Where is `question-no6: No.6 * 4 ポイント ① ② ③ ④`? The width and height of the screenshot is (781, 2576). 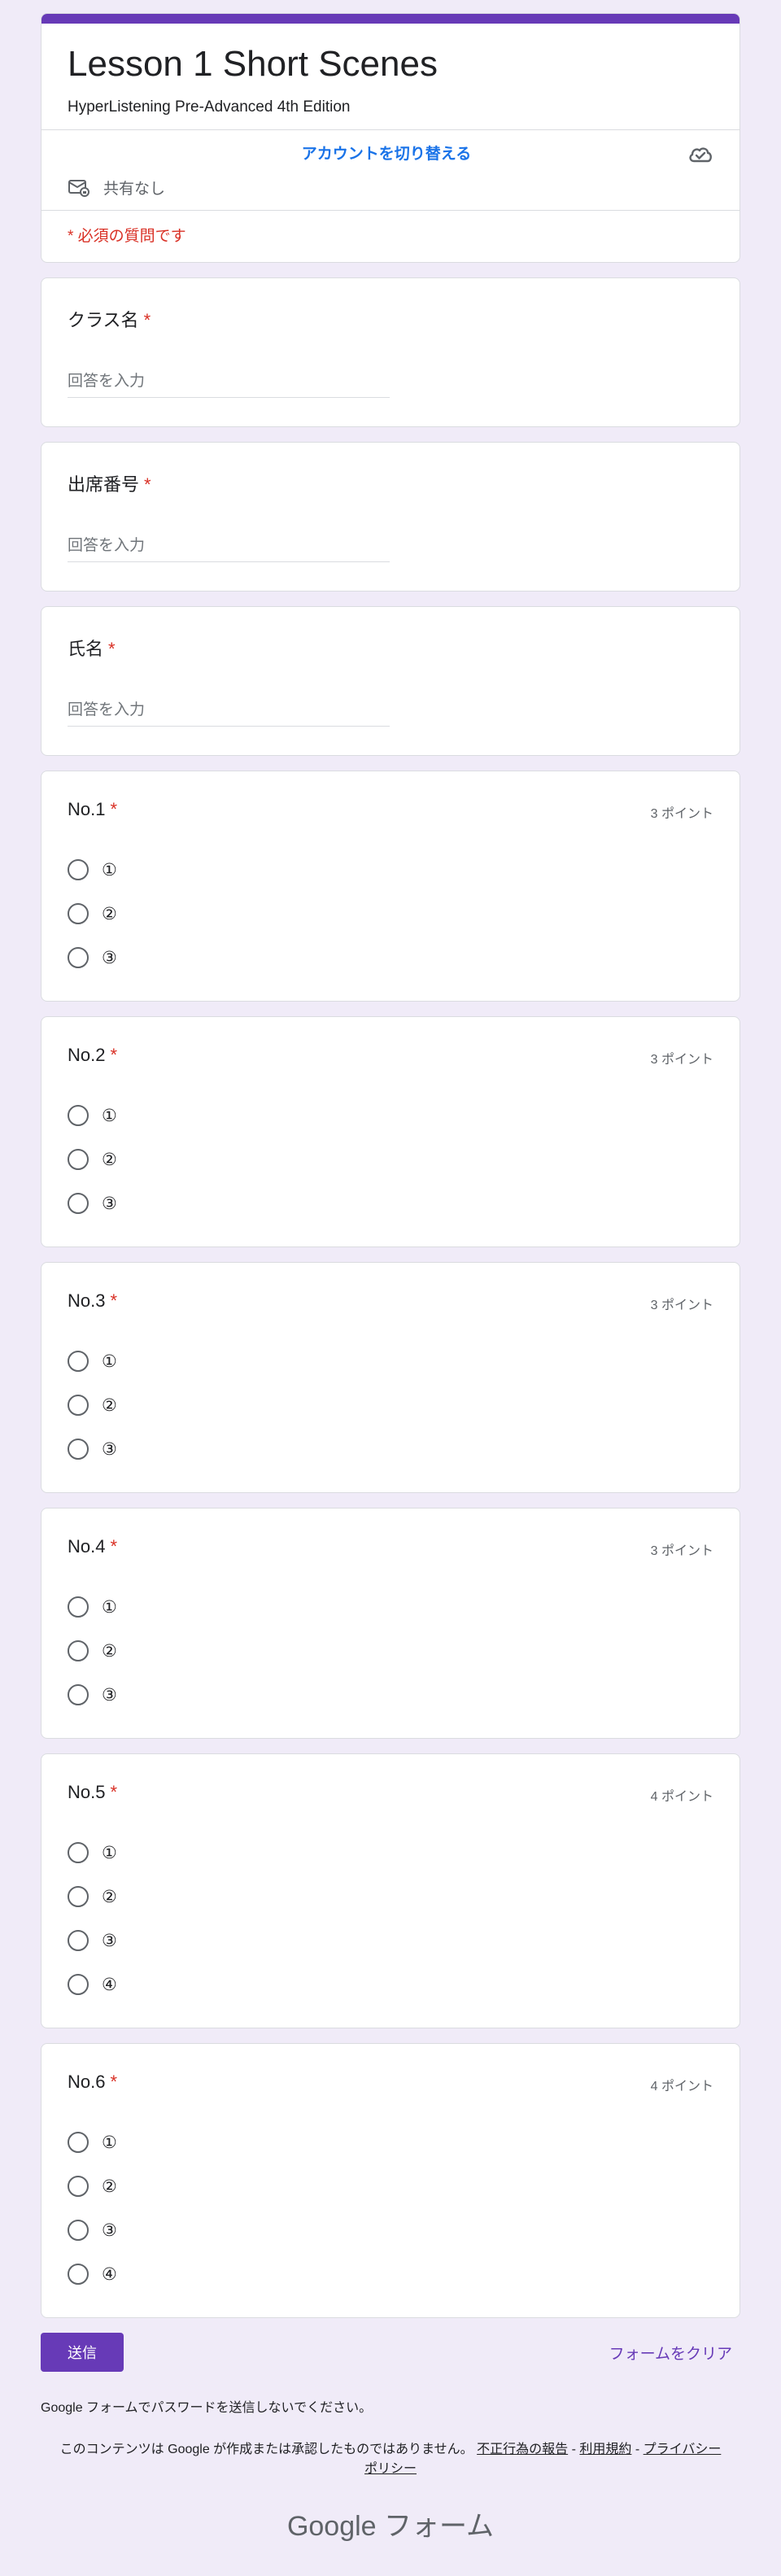
question-no6: No.6 * 4 ポイント ① ② ③ ④ is located at coordinates (390, 2180).